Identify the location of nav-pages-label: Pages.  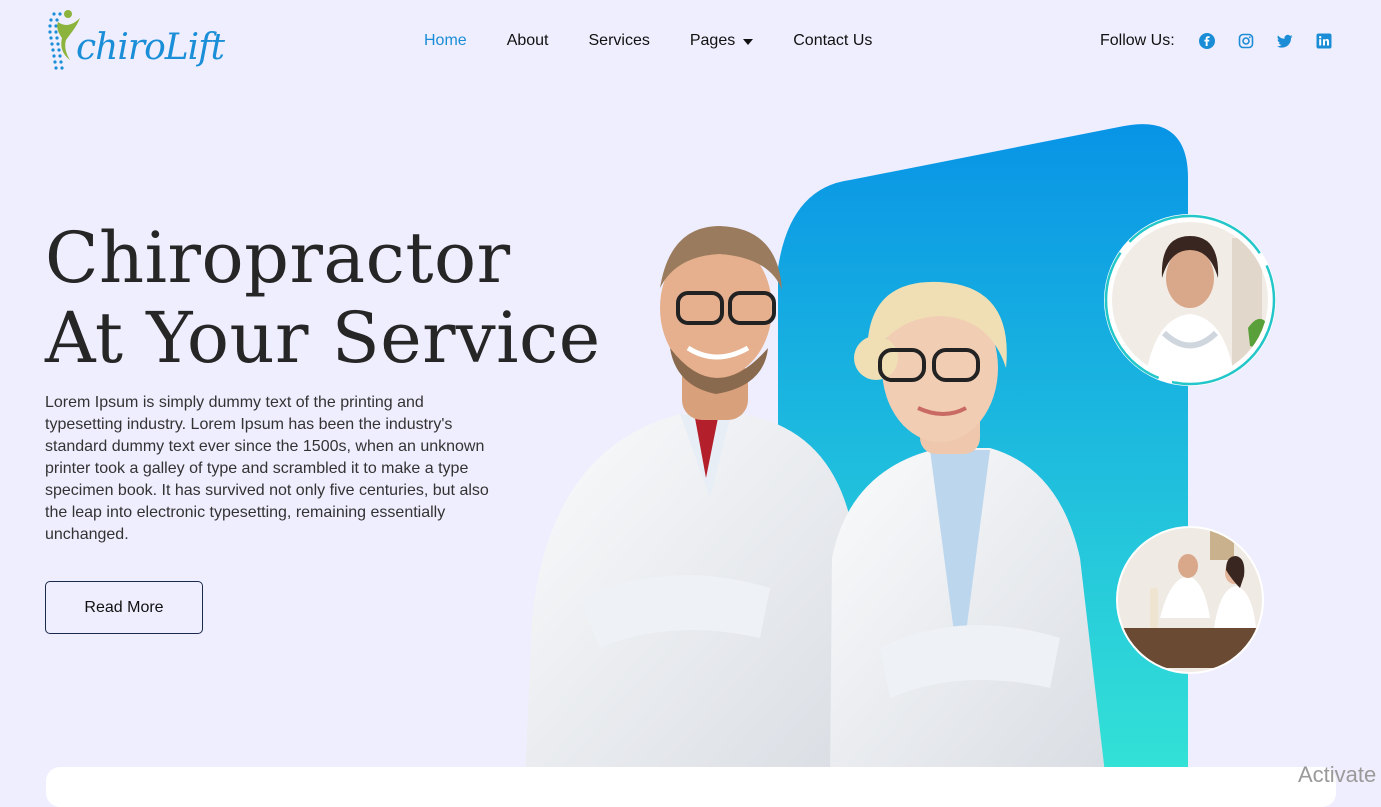
(712, 40).